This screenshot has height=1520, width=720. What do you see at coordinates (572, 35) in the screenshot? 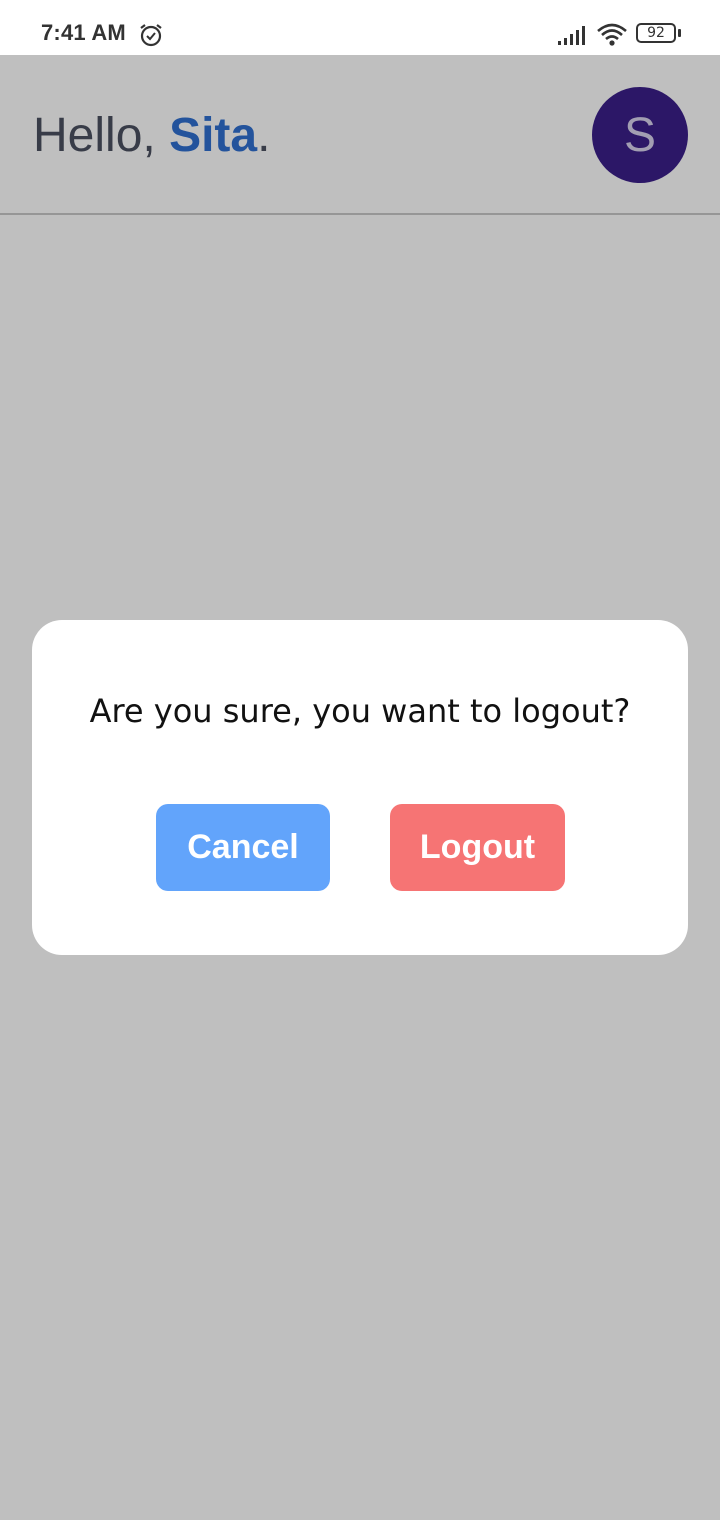
I see `signal-icon` at bounding box center [572, 35].